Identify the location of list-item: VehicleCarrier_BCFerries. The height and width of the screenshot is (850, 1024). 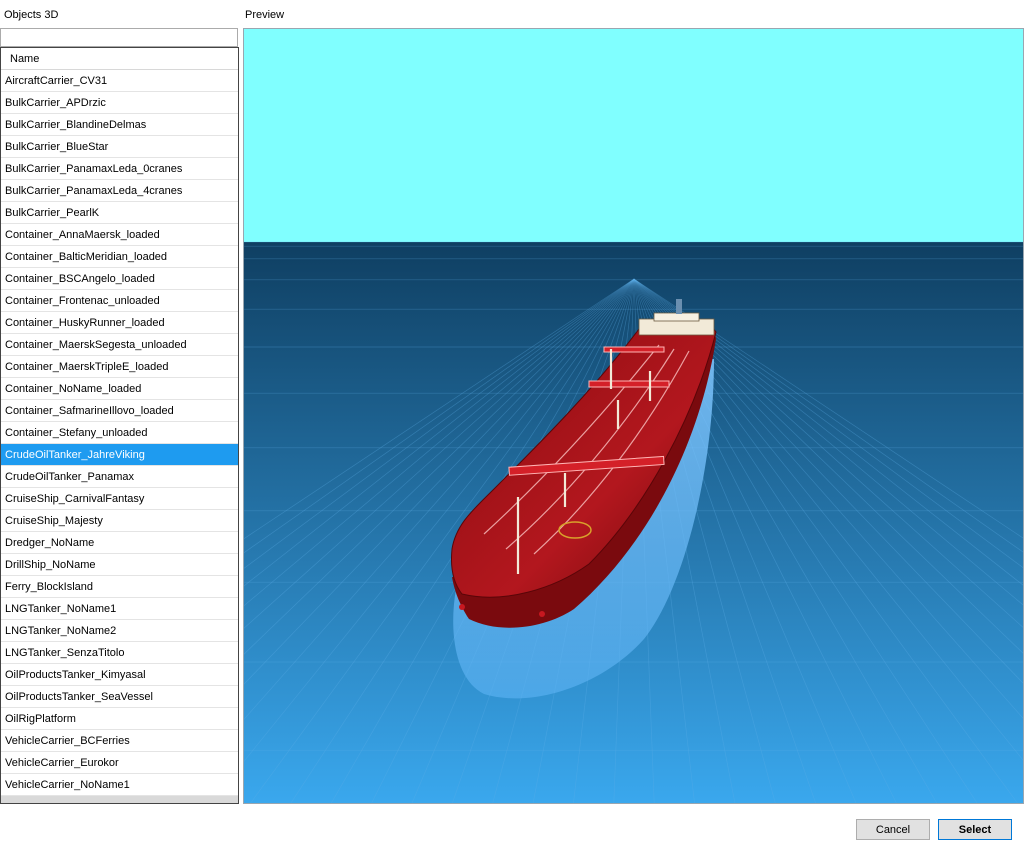
(119, 741).